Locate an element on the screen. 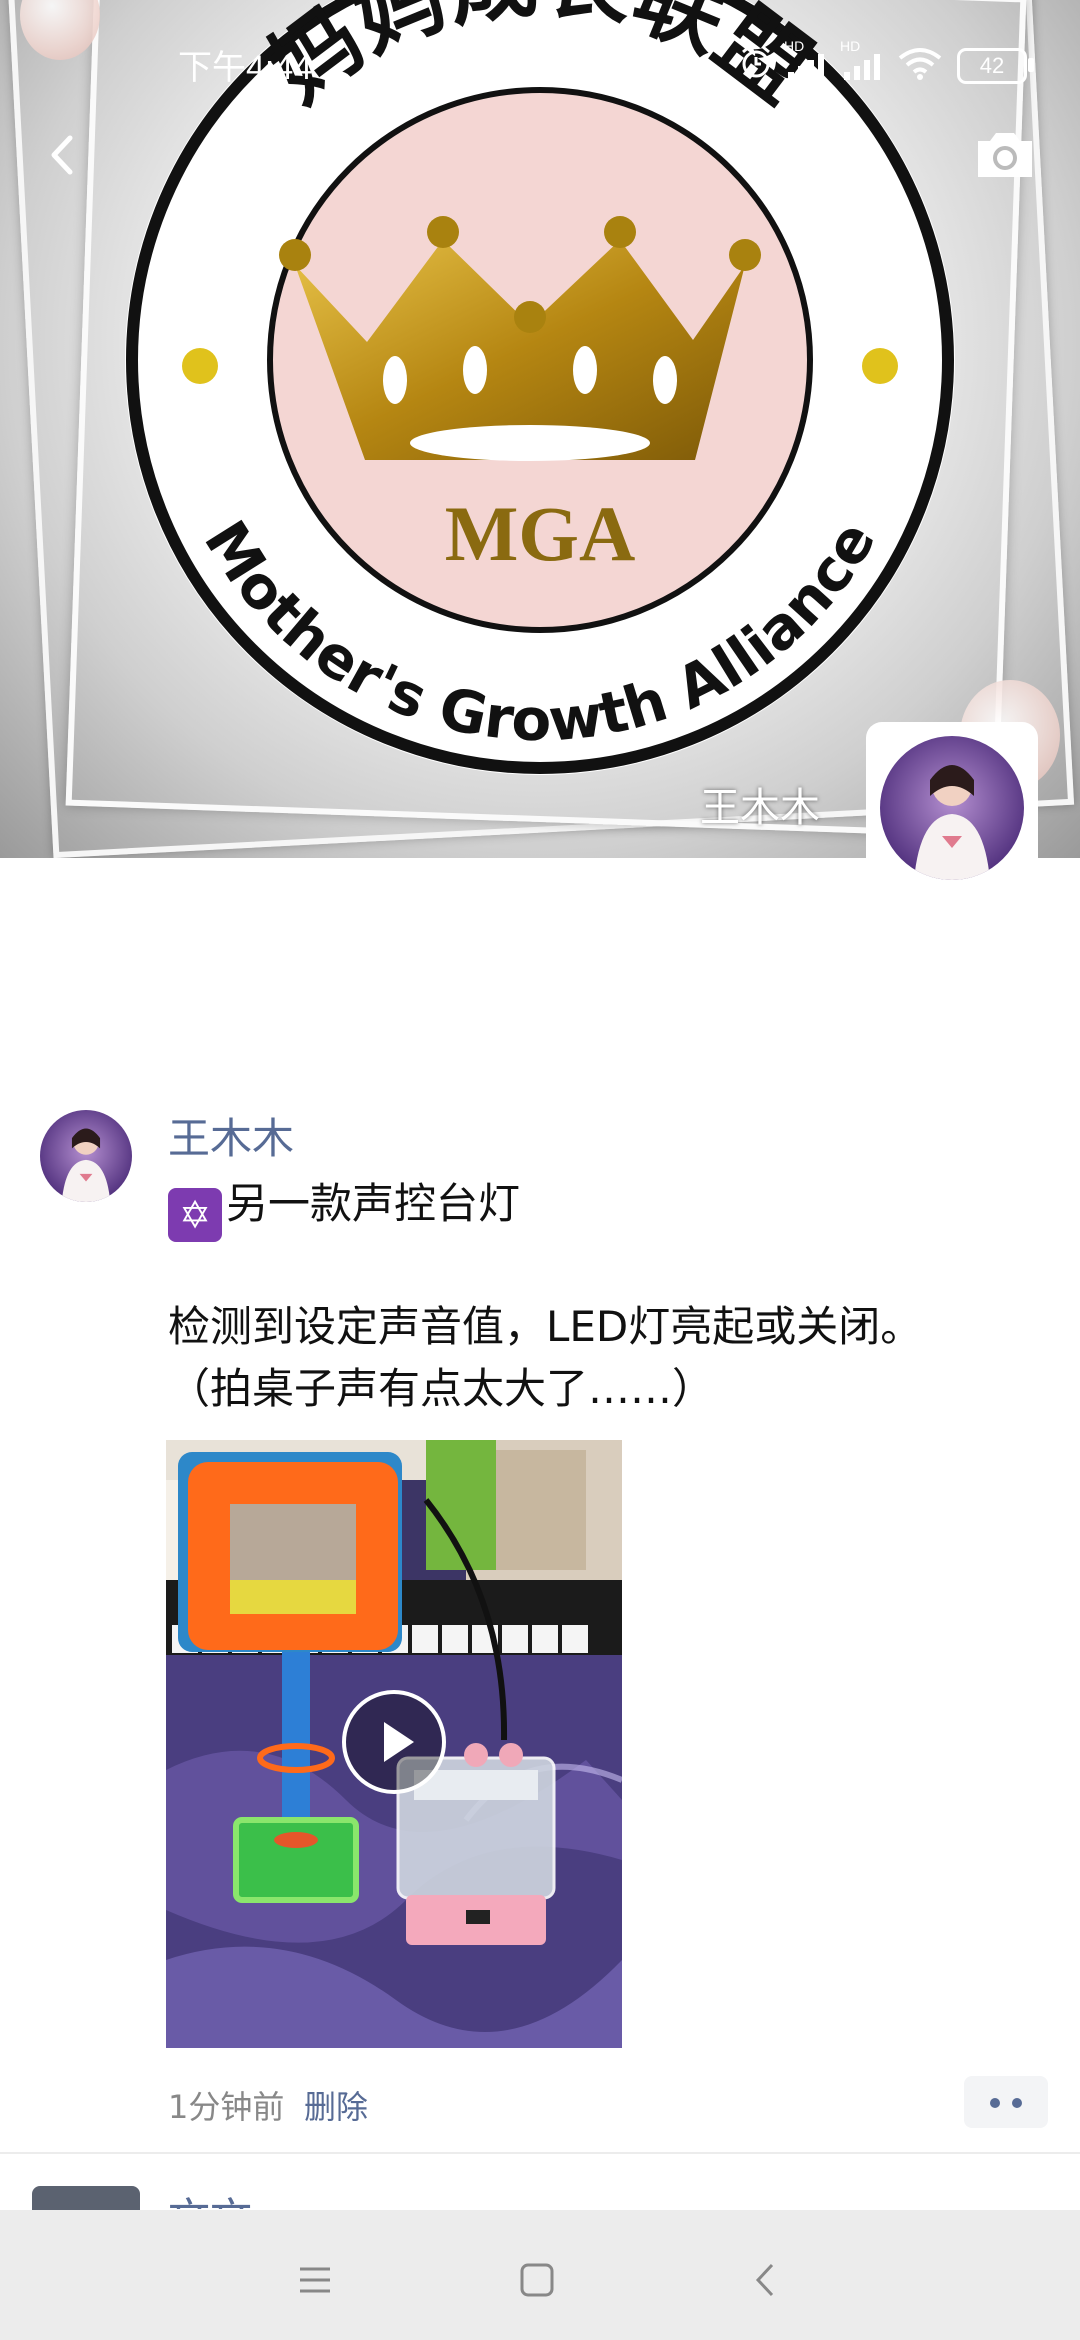 Image resolution: width=1080 pixels, height=2340 pixels. home-square-icon is located at coordinates (537, 2280).